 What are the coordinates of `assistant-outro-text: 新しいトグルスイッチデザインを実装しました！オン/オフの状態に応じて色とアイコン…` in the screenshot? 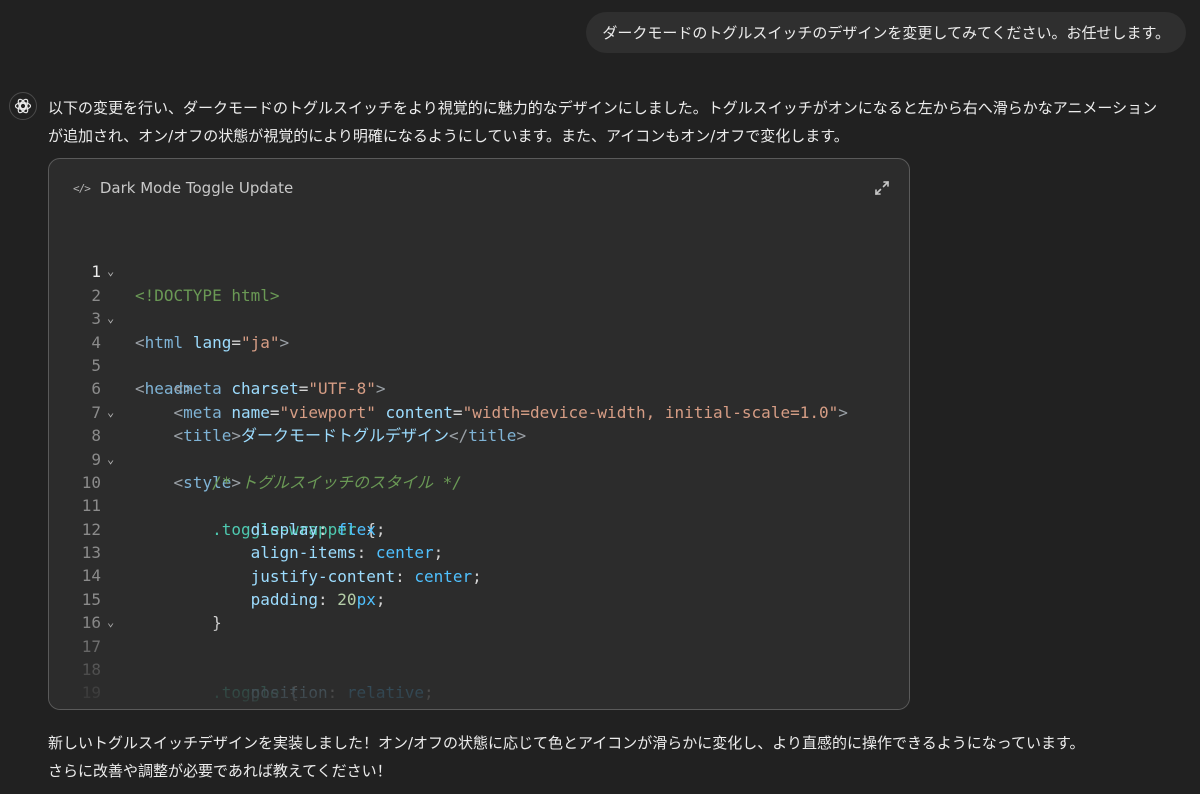 It's located at (613, 757).